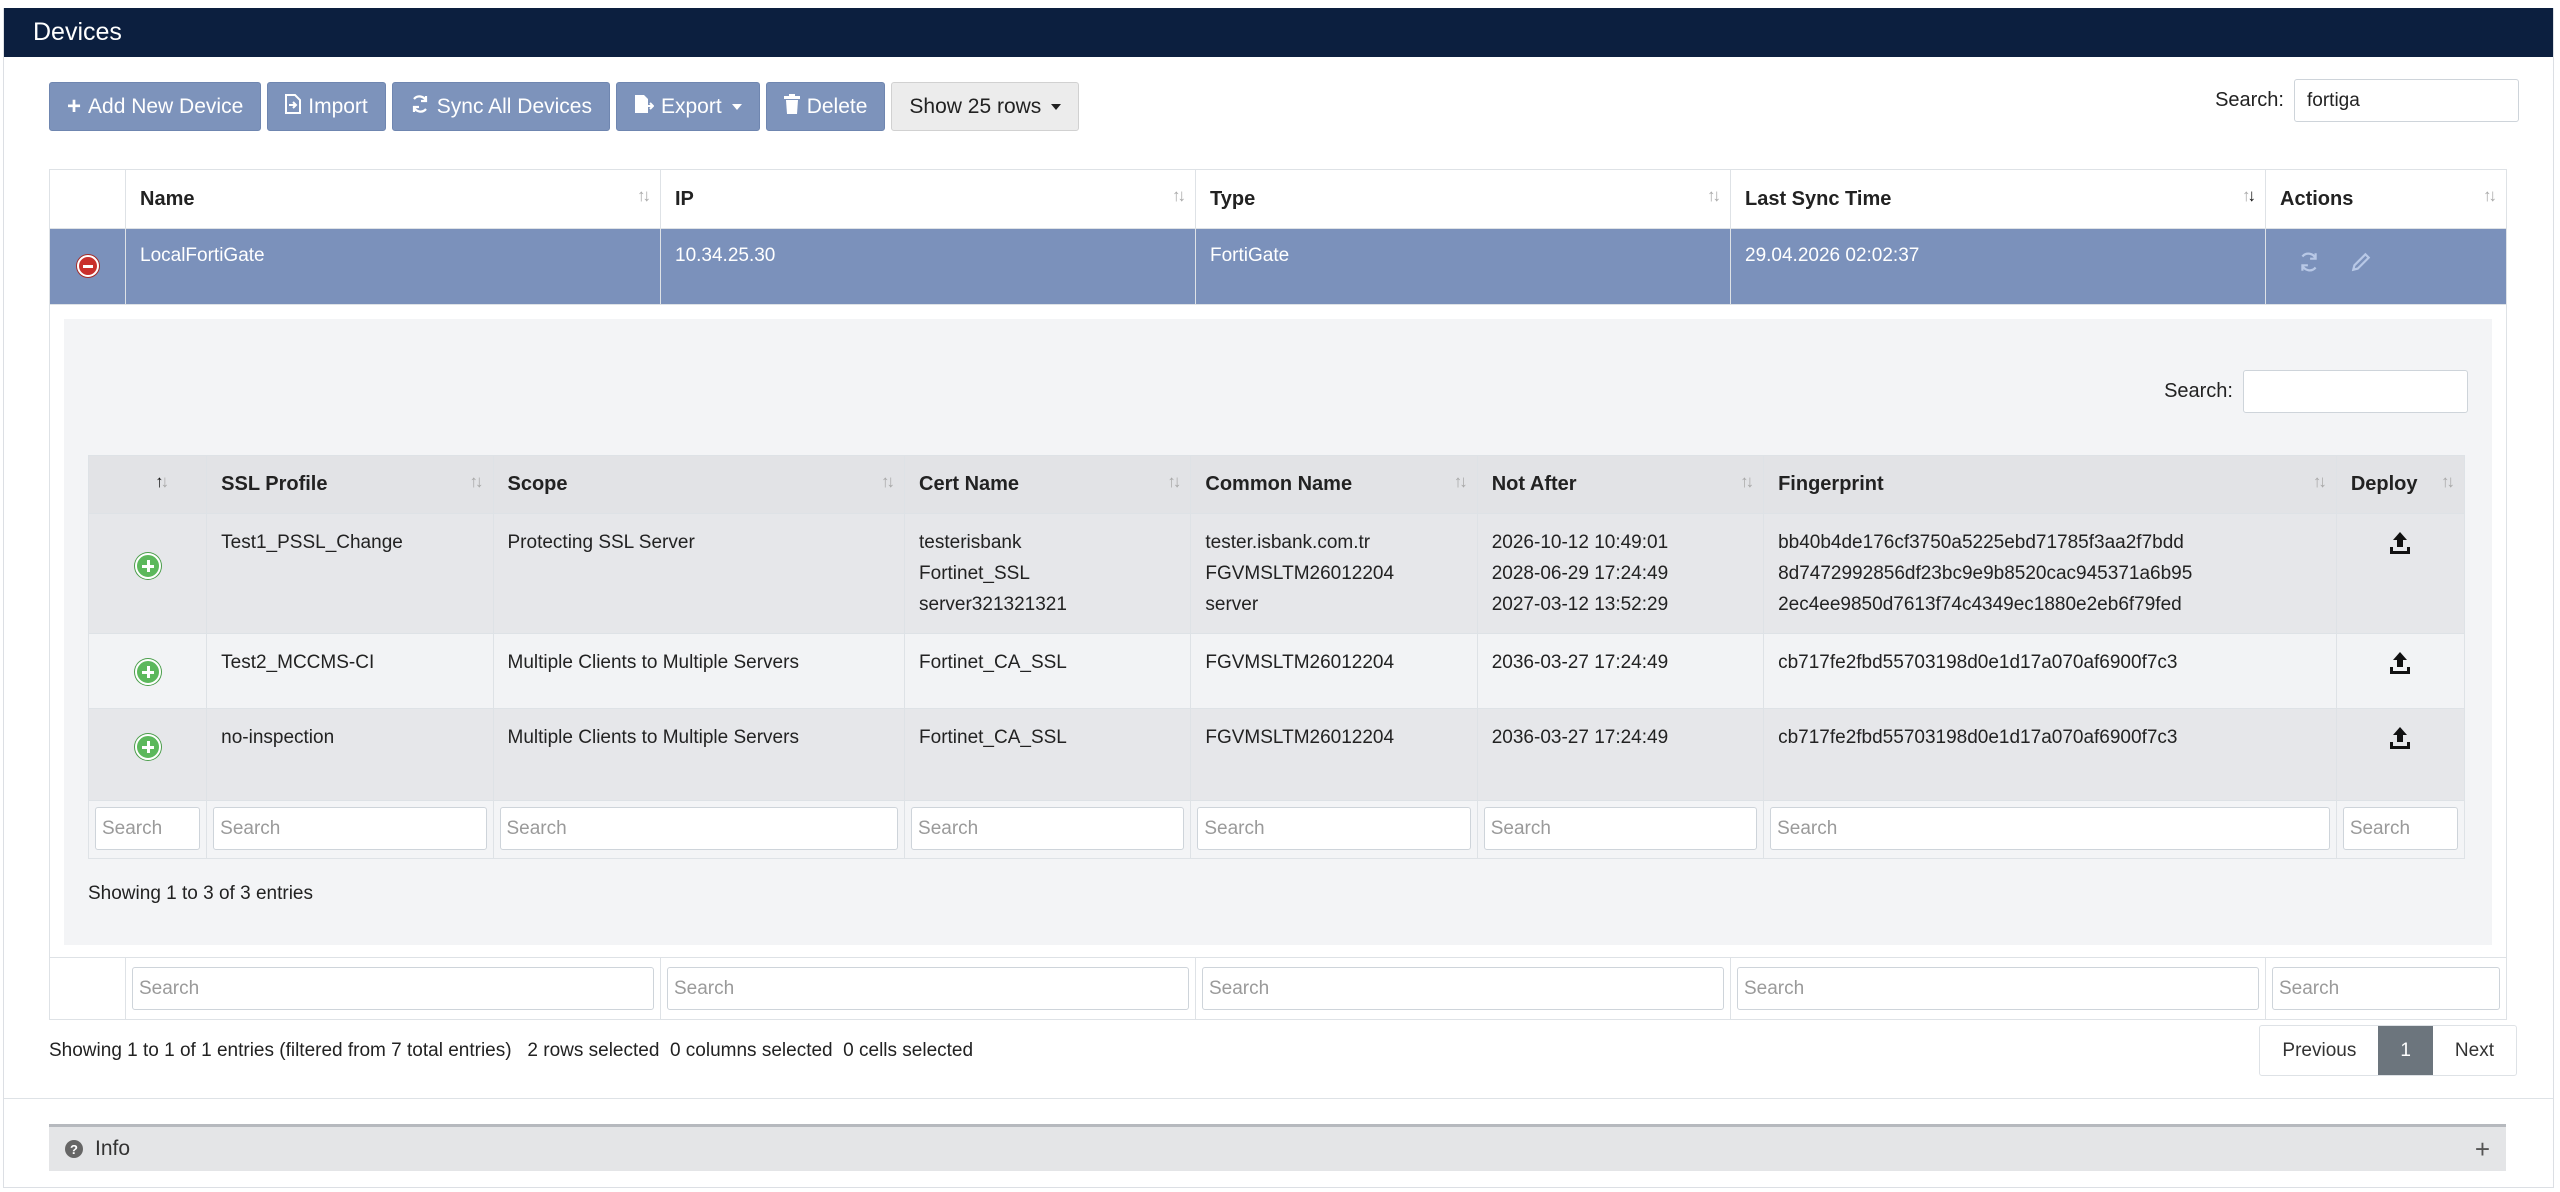 The image size is (2560, 1192). What do you see at coordinates (1463, 266) in the screenshot?
I see `device-type: FortiGate` at bounding box center [1463, 266].